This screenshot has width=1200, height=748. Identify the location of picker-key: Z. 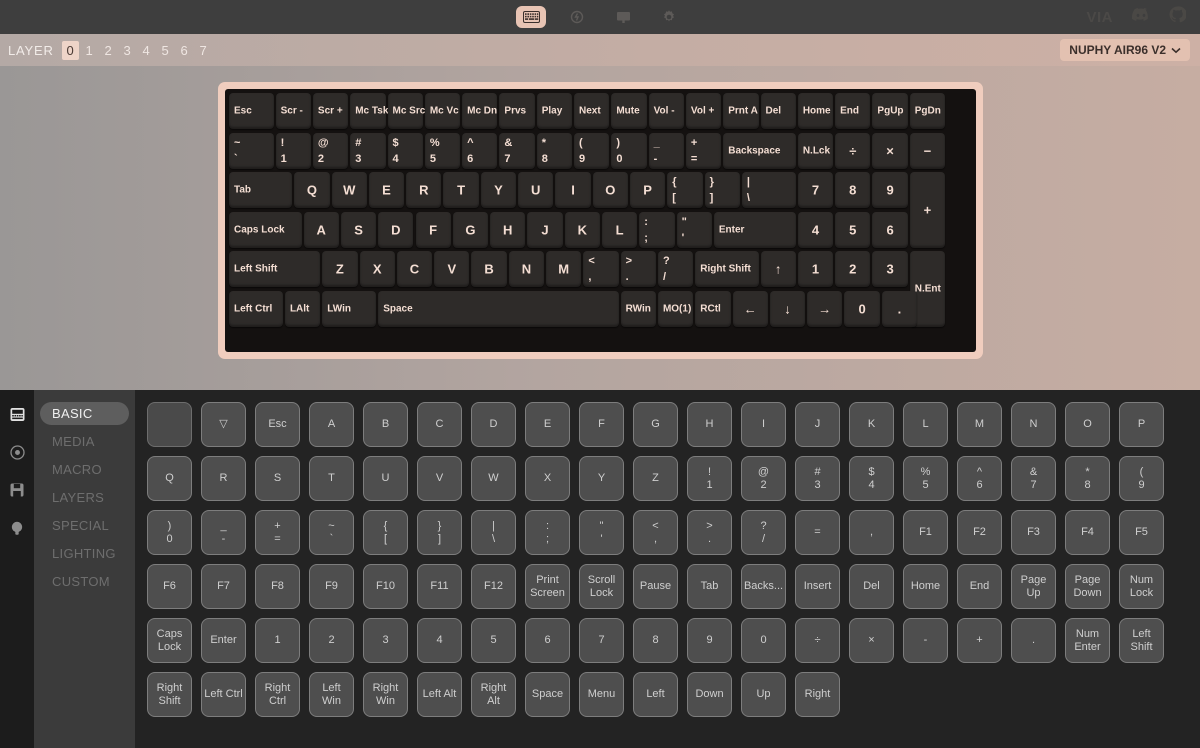
(655, 478).